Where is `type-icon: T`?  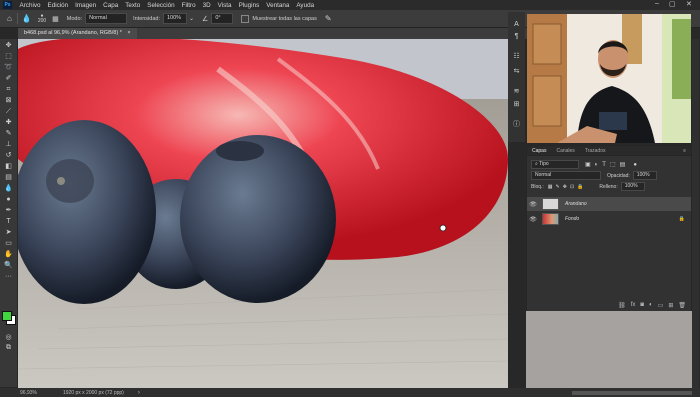
type-icon: T is located at coordinates (8, 221).